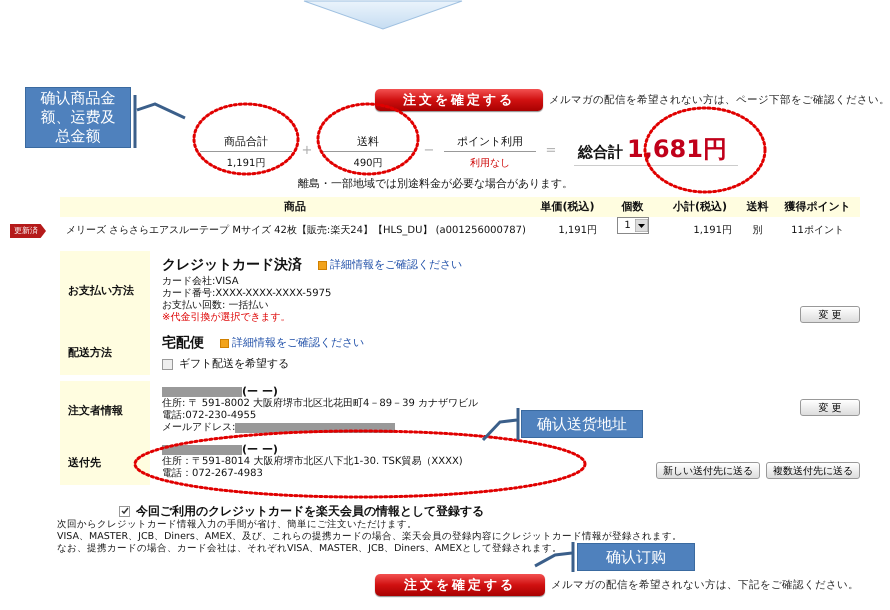 Image resolution: width=890 pixels, height=610 pixels. I want to click on column-header: 個数, so click(632, 207).